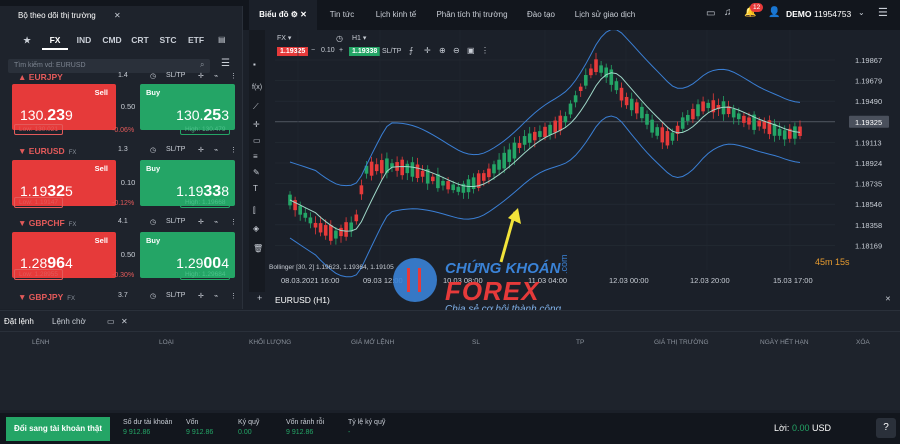  What do you see at coordinates (886, 428) in the screenshot?
I see `help-button: ?` at bounding box center [886, 428].